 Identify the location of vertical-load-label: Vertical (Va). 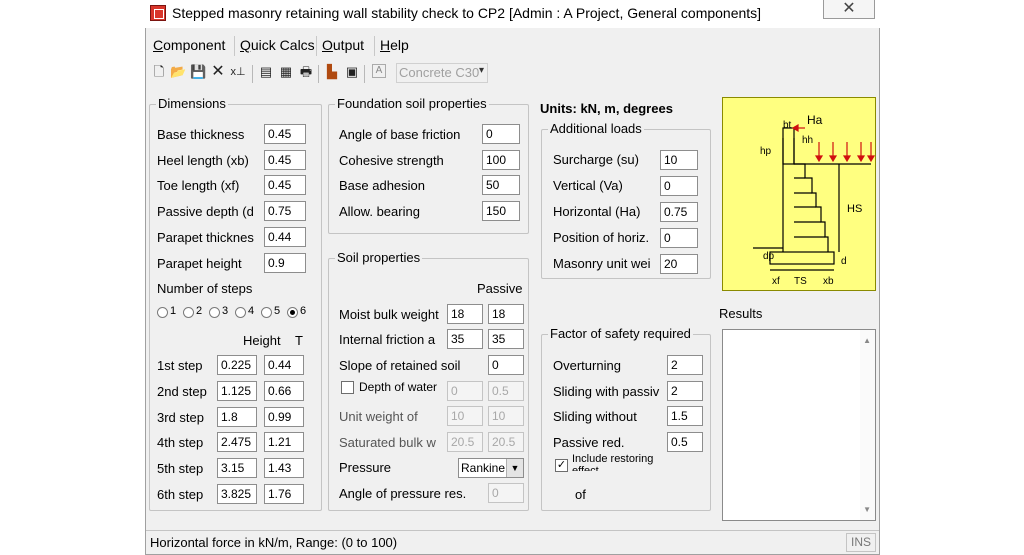
(588, 185).